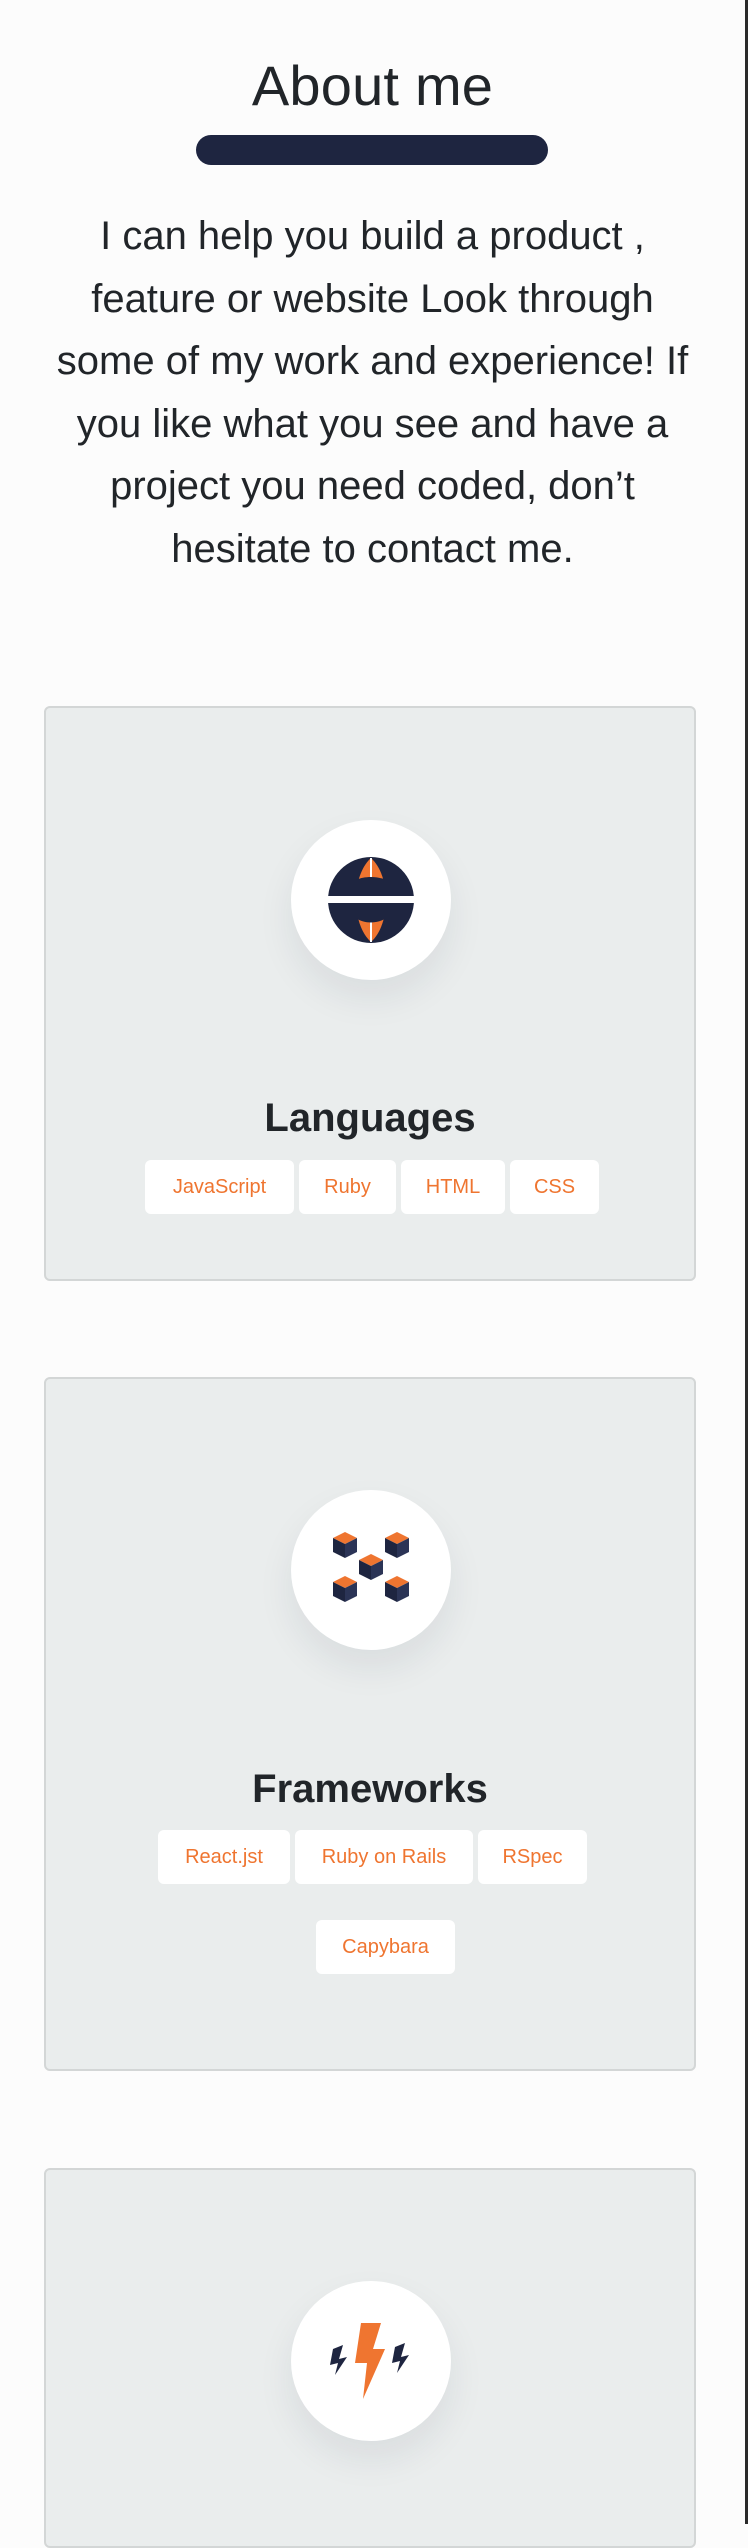 The image size is (748, 2548). Describe the element at coordinates (384, 1857) in the screenshot. I see `skill-tag: Ruby on Rails` at that location.